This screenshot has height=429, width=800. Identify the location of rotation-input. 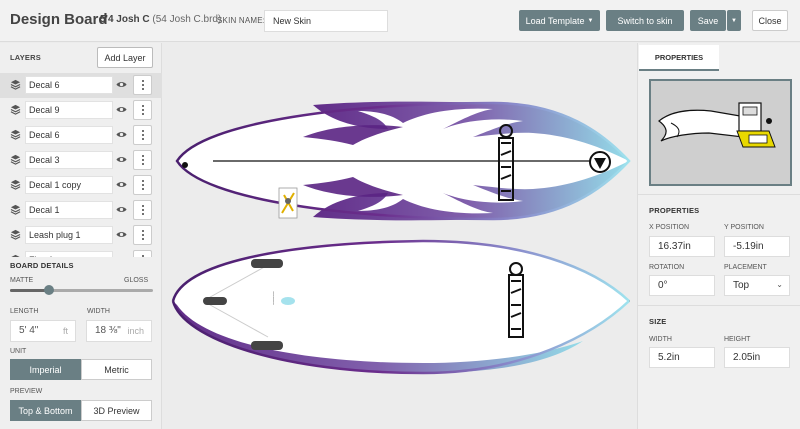
(682, 285).